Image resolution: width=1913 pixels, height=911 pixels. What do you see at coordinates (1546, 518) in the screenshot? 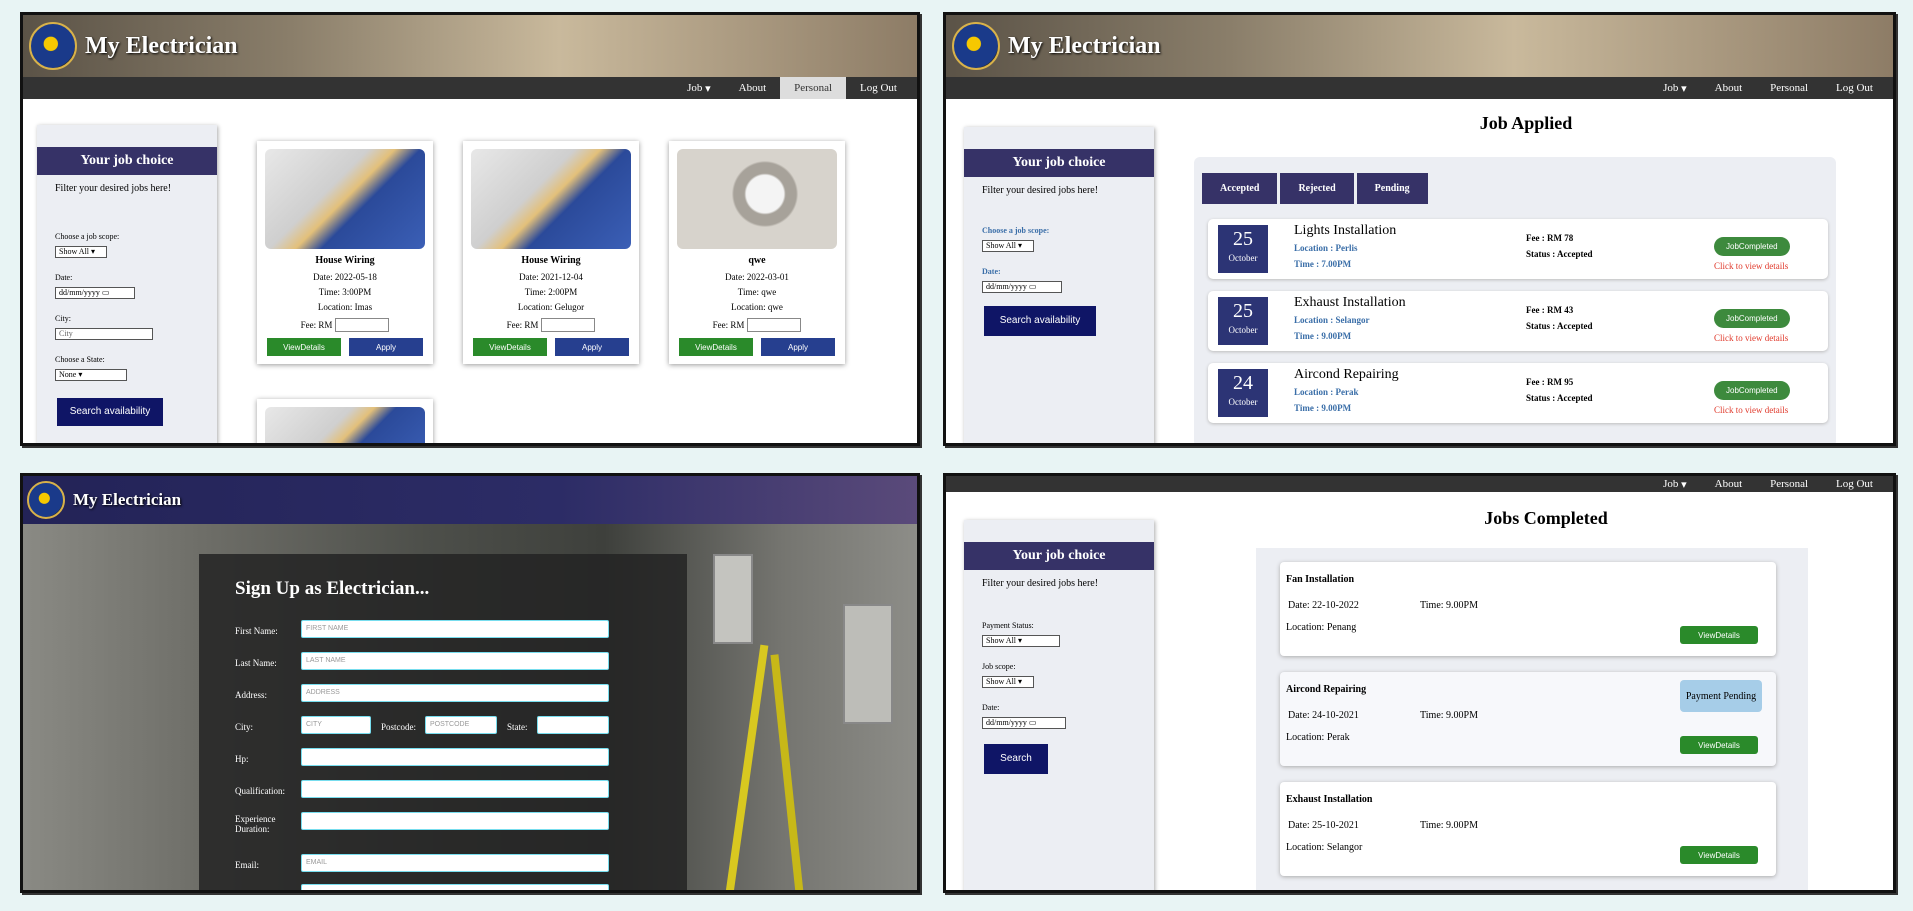
I see `page-title: Jobs Completed` at bounding box center [1546, 518].